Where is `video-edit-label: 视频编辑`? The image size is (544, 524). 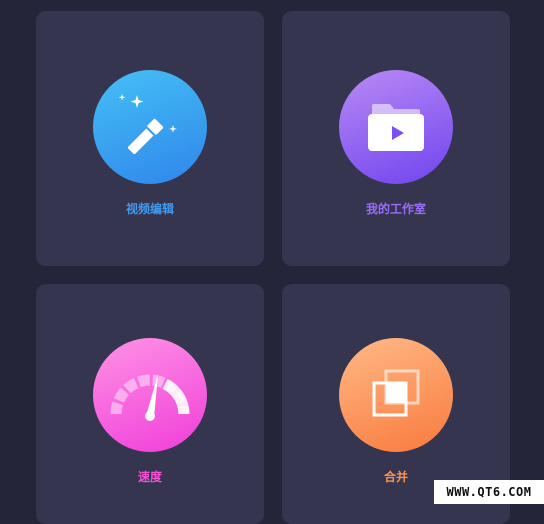
video-edit-label: 视频编辑 is located at coordinates (149, 209).